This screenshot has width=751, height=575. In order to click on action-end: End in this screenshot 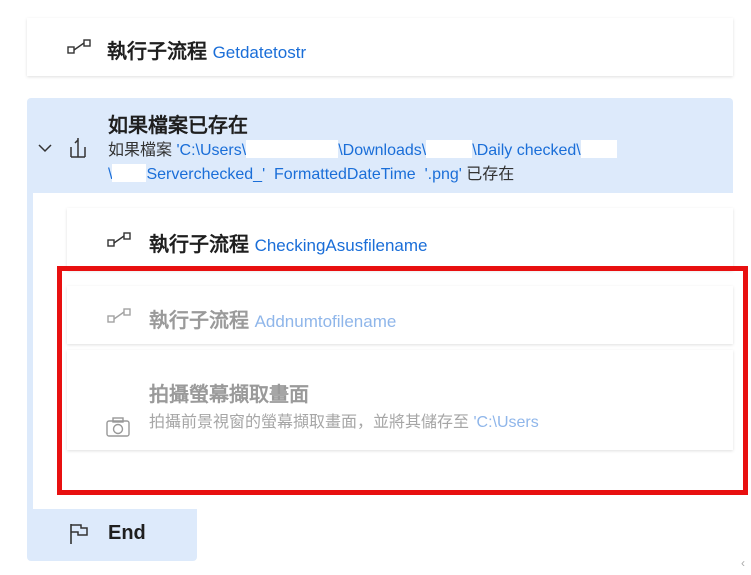, I will do `click(112, 535)`.